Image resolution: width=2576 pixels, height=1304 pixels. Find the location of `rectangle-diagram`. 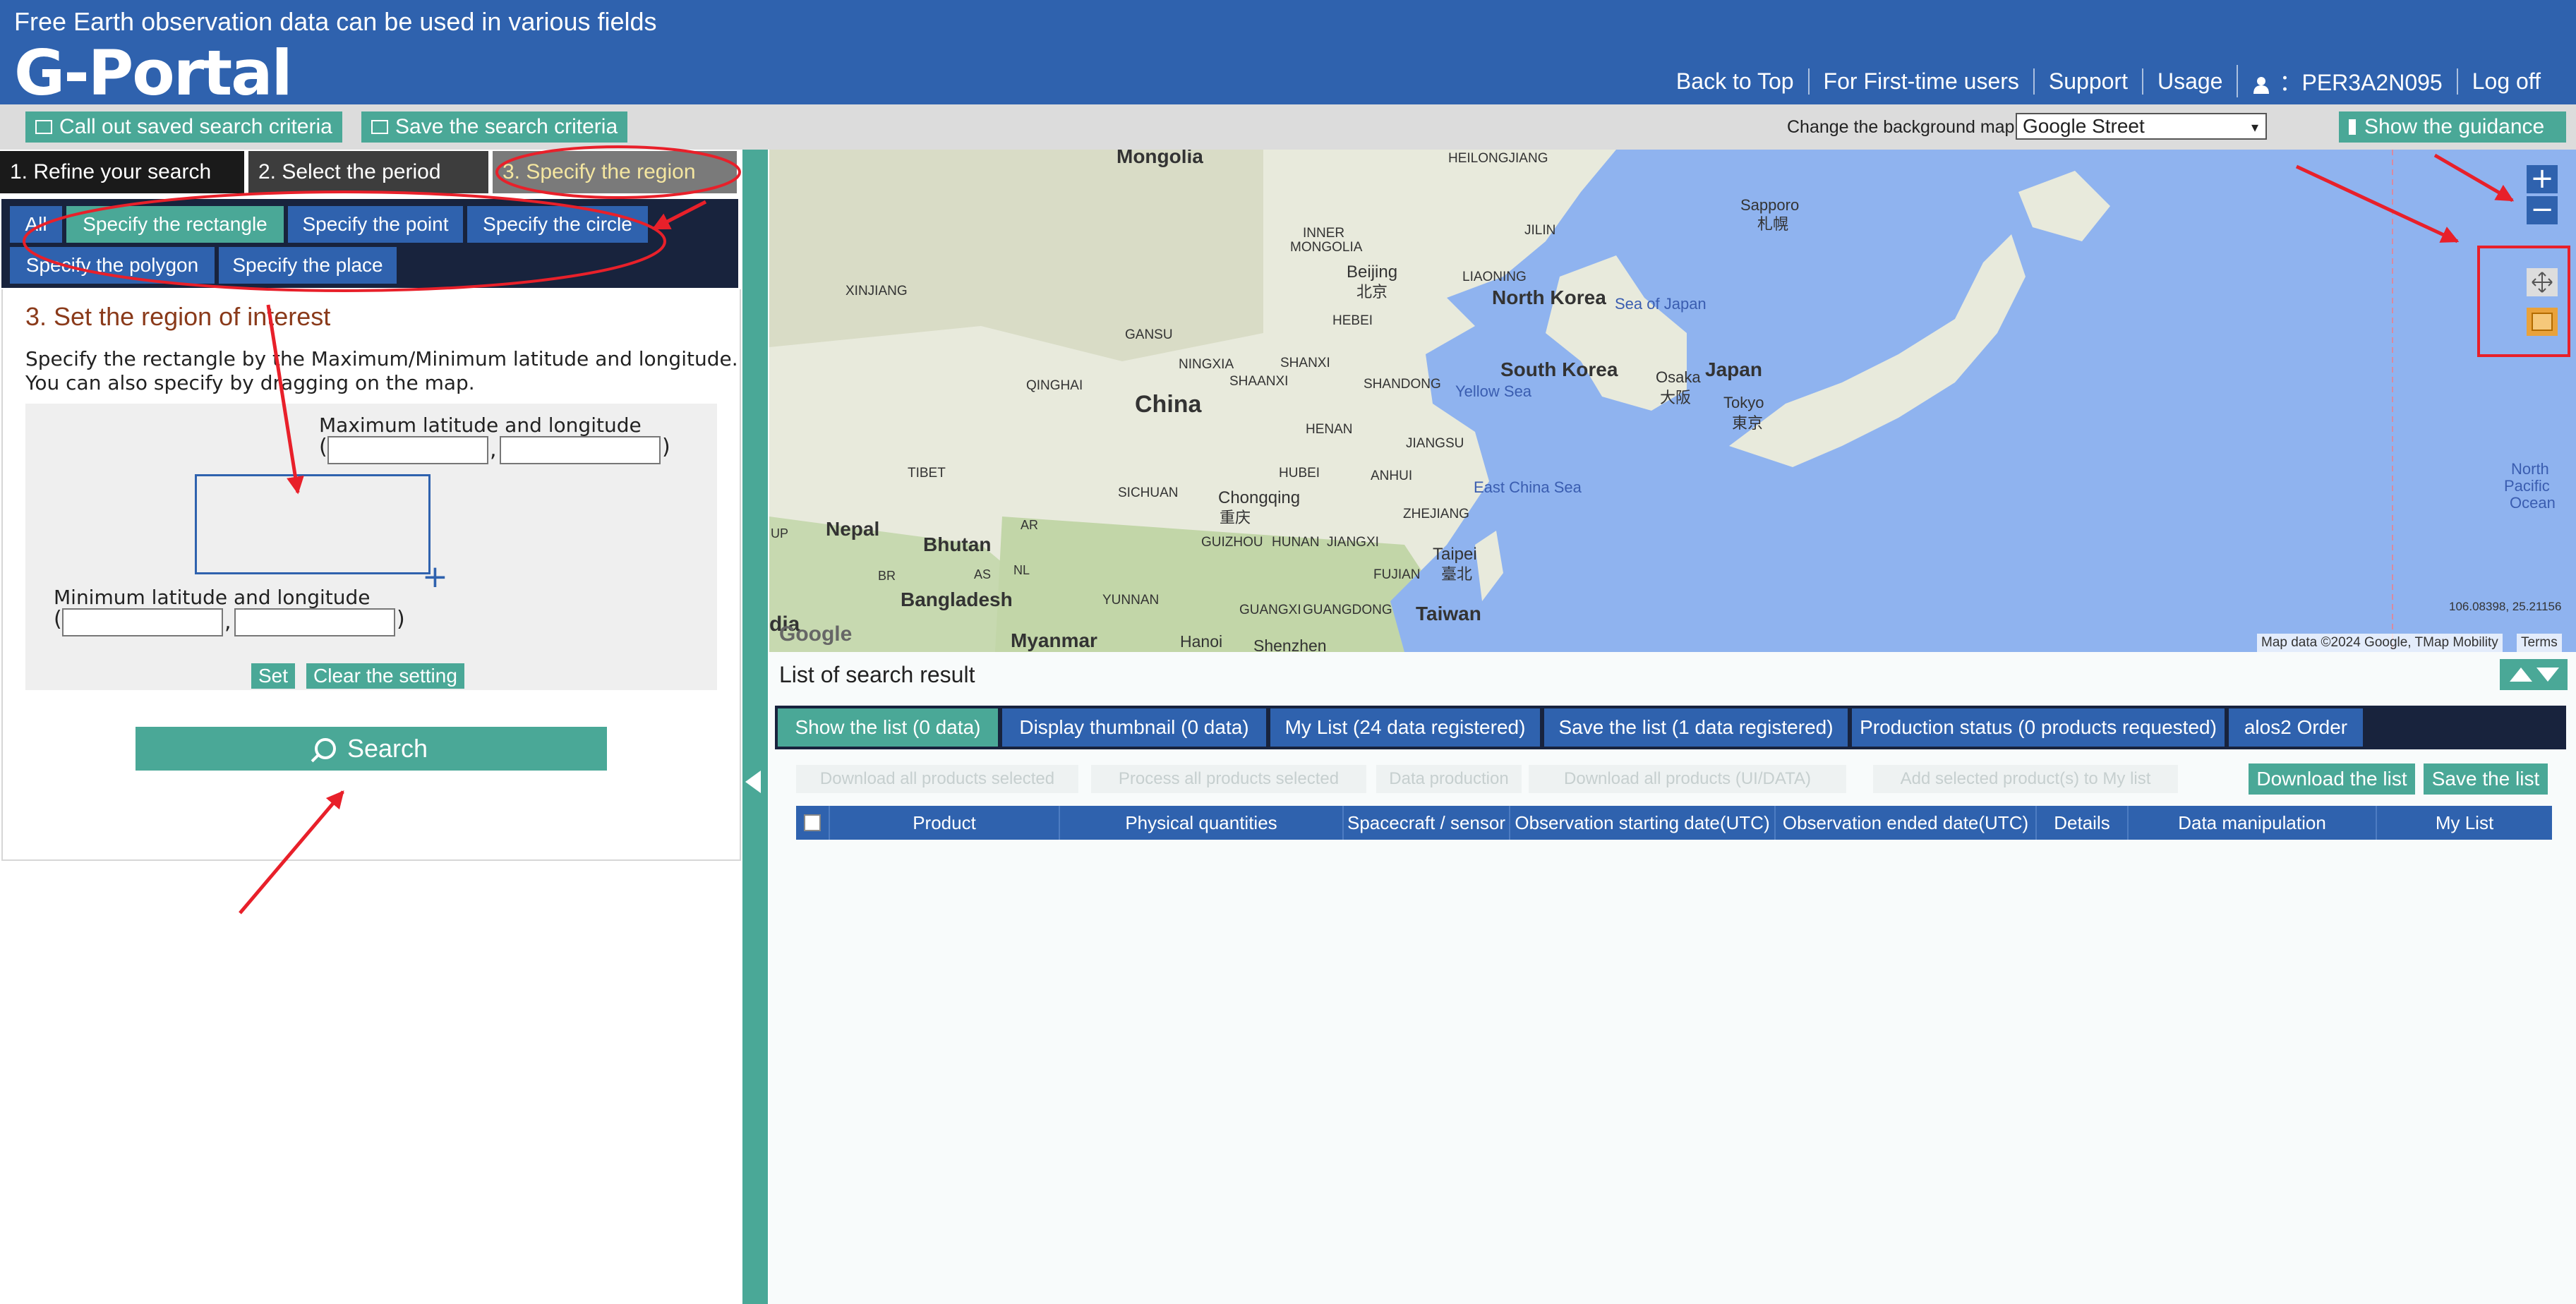

rectangle-diagram is located at coordinates (313, 524).